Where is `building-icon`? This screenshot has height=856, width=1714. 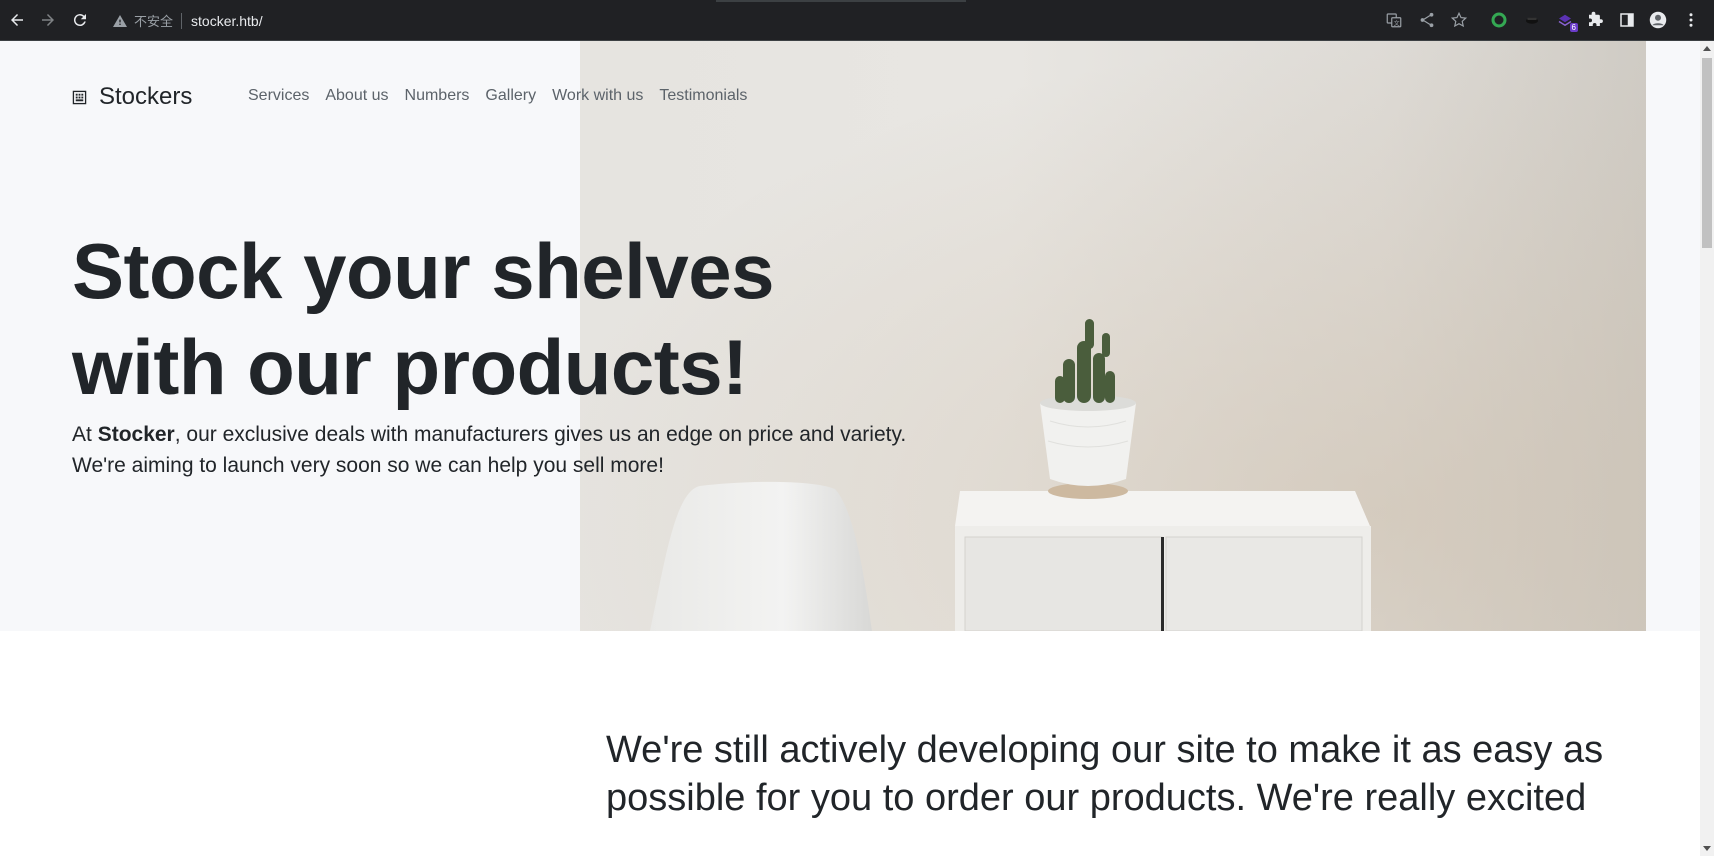 building-icon is located at coordinates (79, 97).